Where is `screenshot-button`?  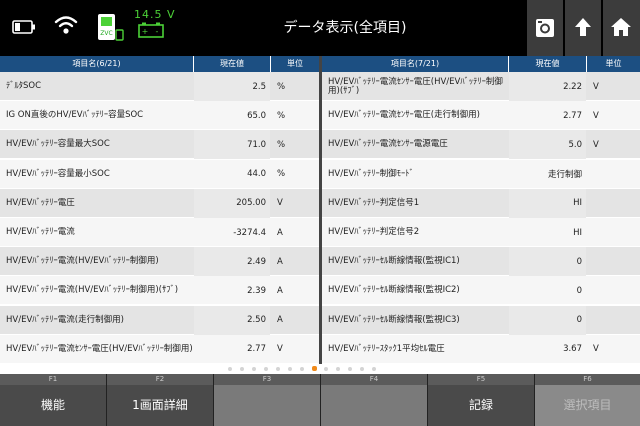 screenshot-button is located at coordinates (545, 28).